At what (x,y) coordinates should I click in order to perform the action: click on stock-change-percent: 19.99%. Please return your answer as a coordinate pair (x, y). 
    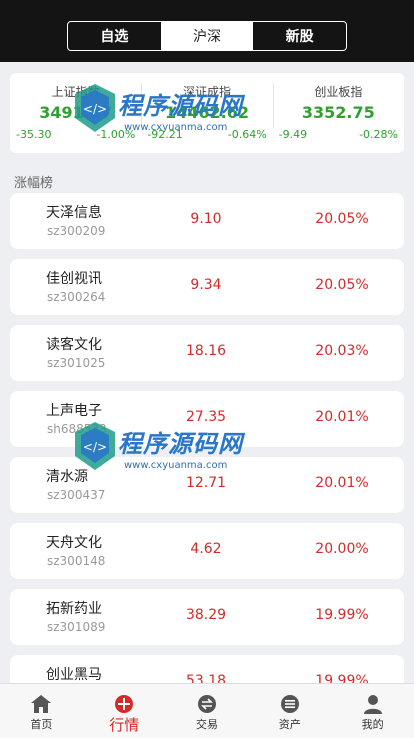
    Looking at the image, I should click on (342, 615).